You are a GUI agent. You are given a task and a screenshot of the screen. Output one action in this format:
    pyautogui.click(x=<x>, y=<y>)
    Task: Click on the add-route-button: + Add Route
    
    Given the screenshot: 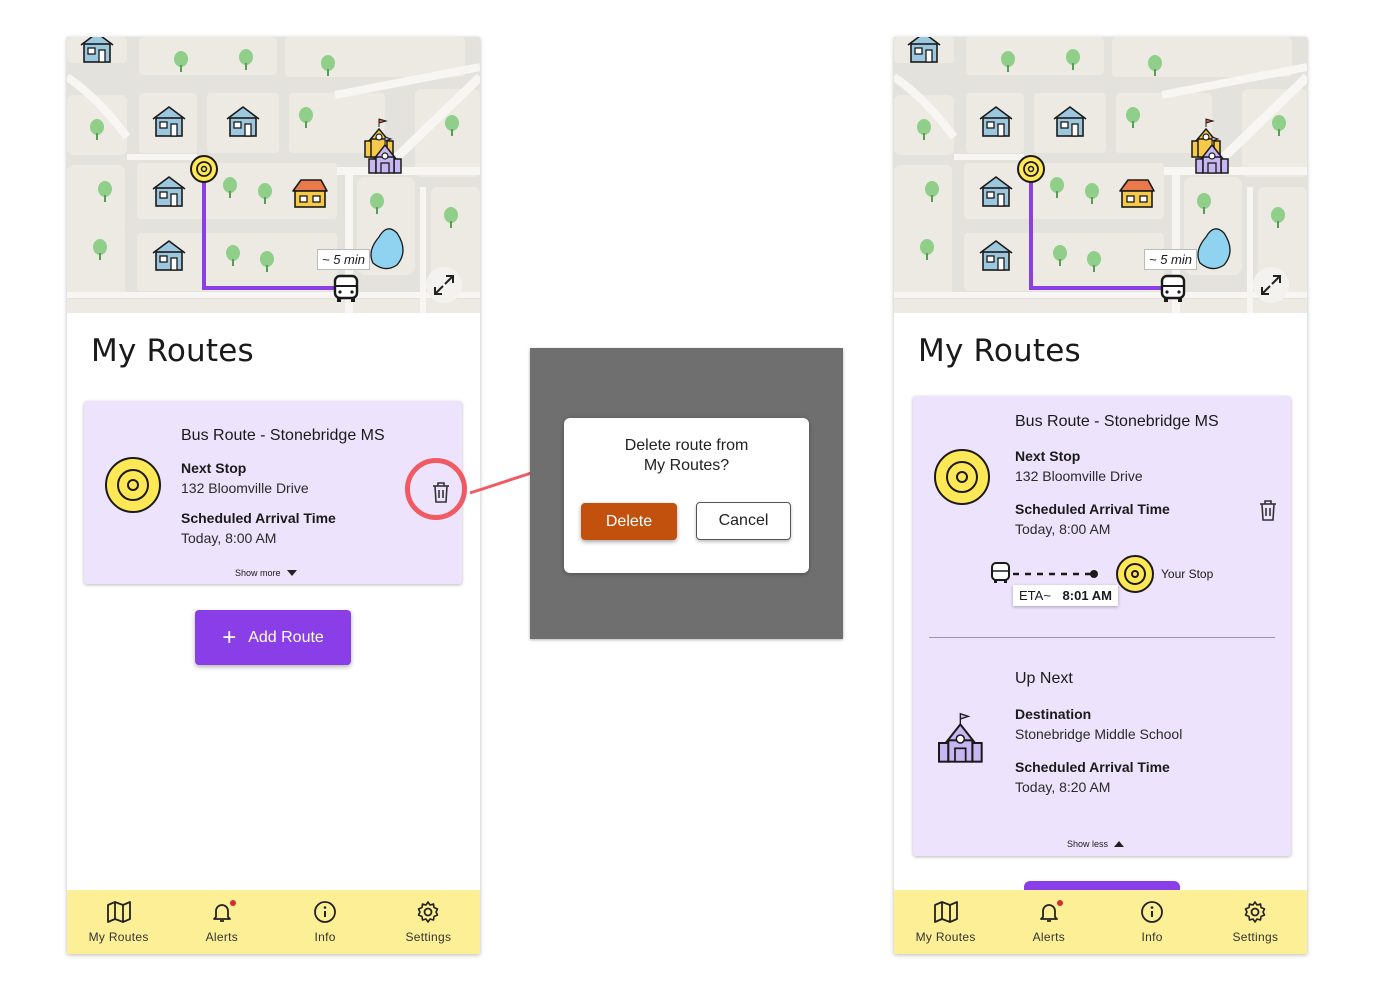 What is the action you would take?
    pyautogui.click(x=273, y=637)
    